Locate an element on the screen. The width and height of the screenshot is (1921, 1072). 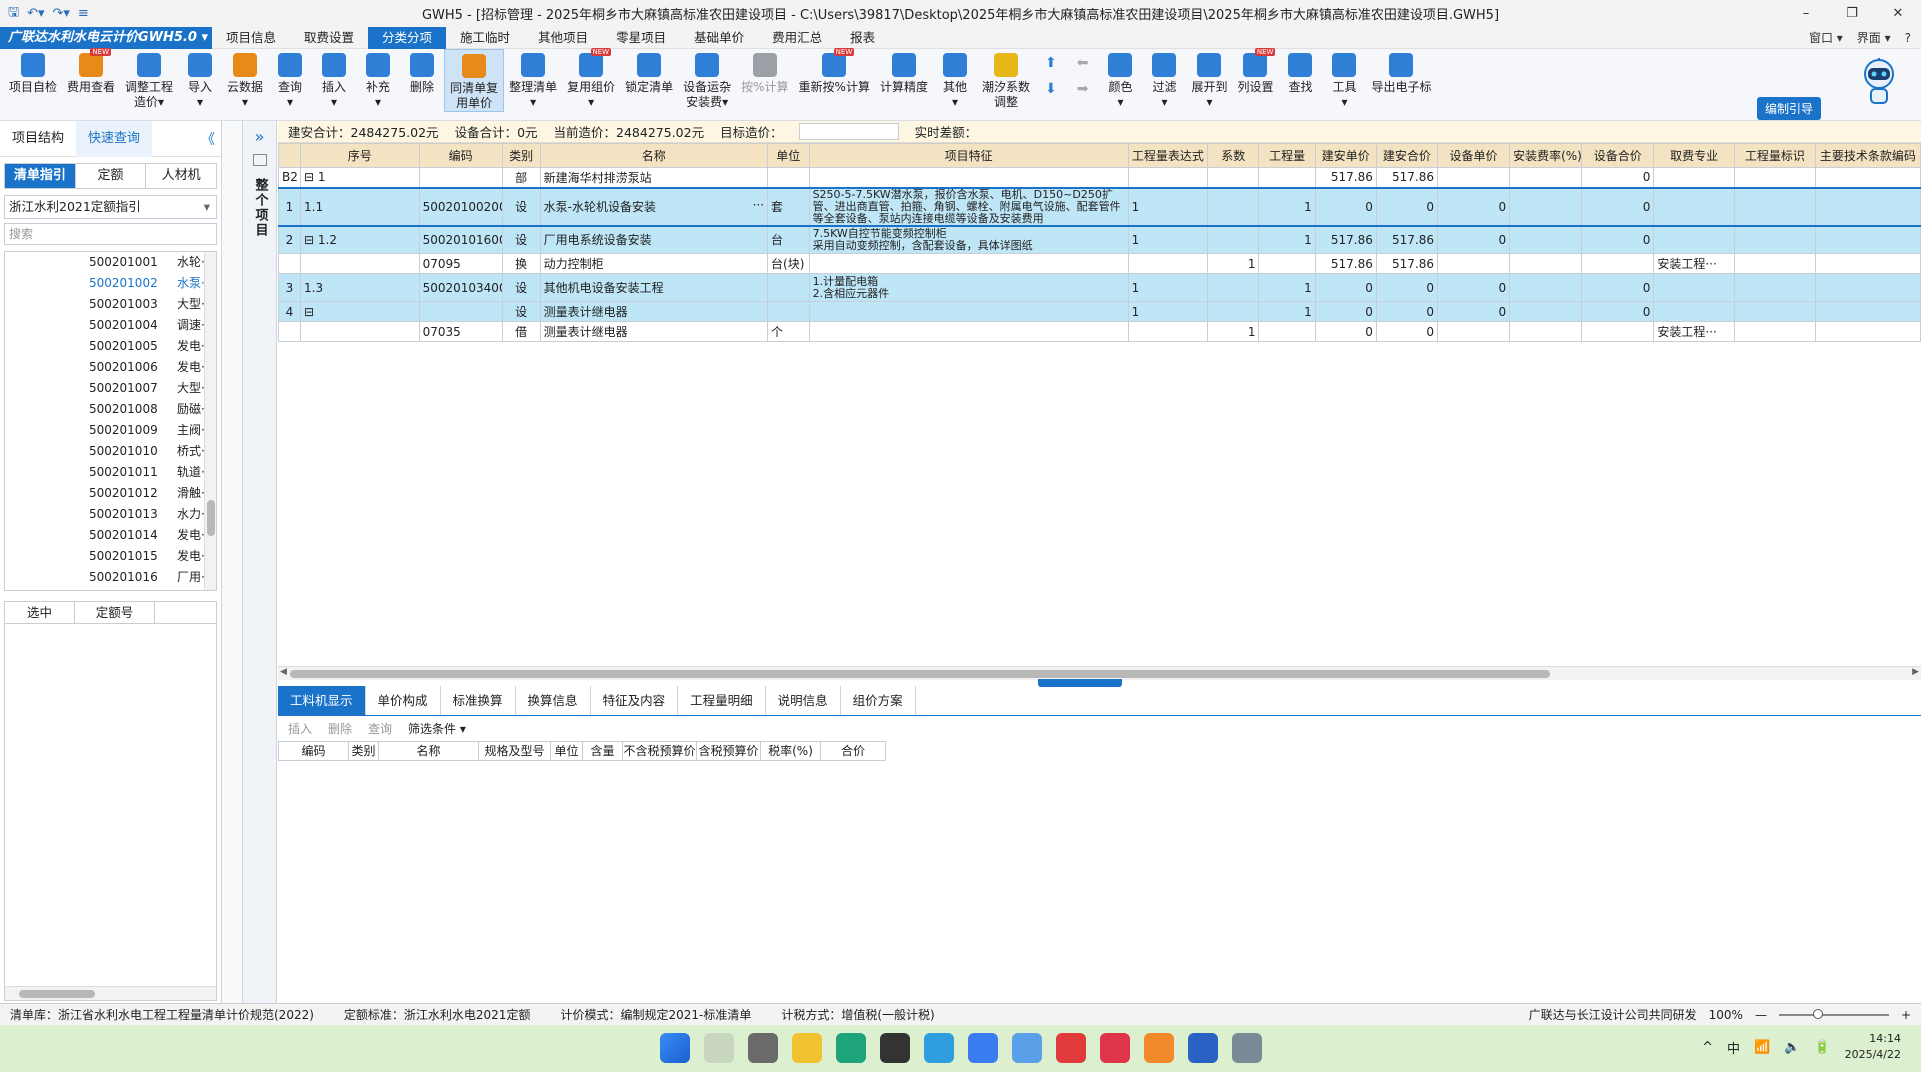
grid-col-header: 项目特征 is located at coordinates (968, 155).